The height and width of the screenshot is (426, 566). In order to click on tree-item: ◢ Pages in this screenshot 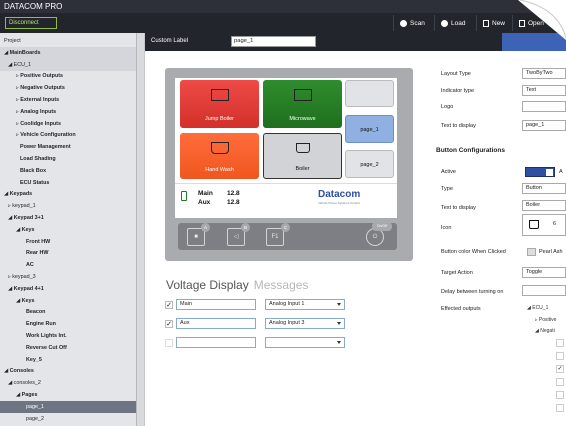, I will do `click(68, 395)`.